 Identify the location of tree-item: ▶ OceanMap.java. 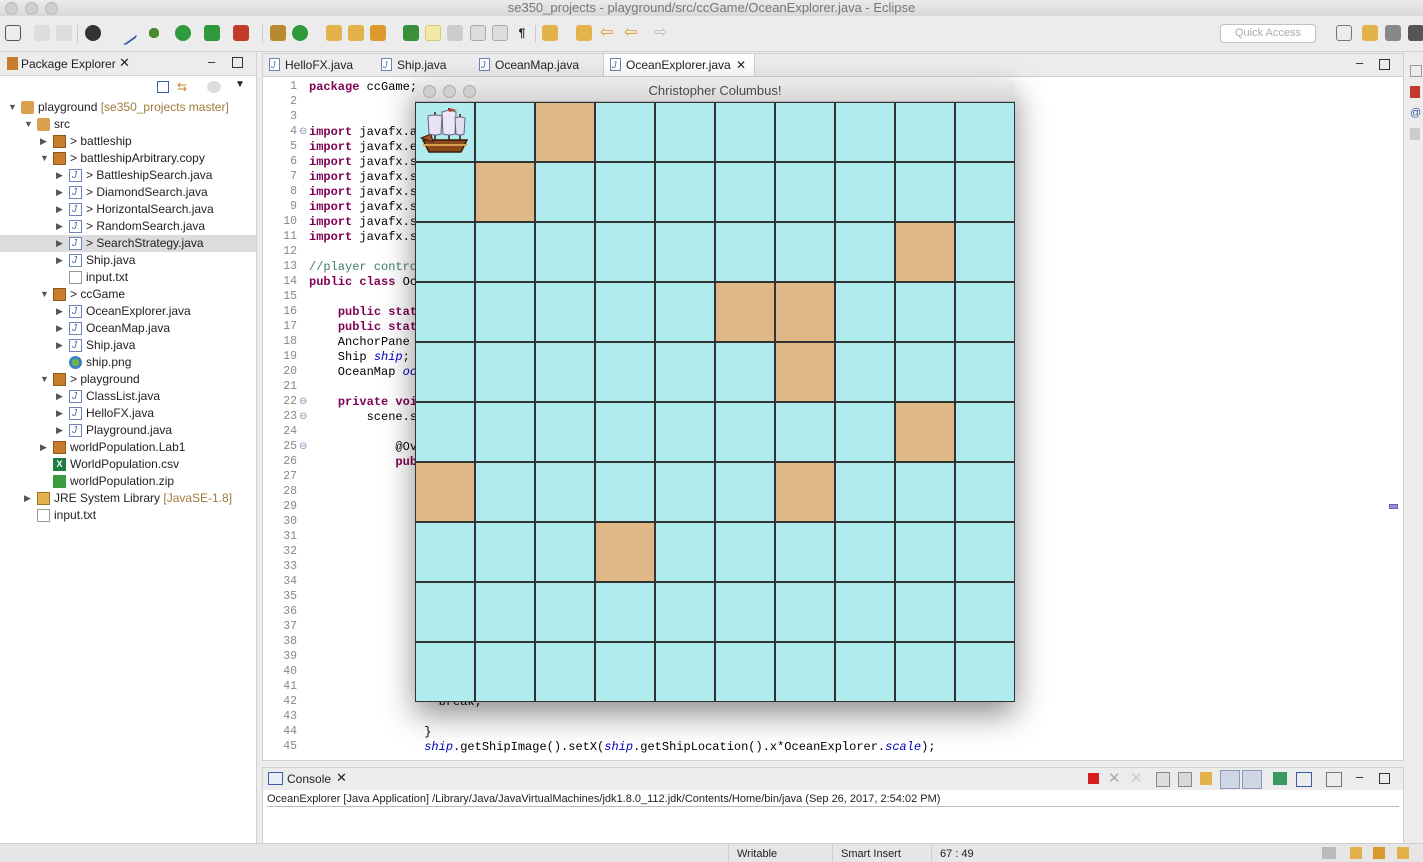
(128, 328).